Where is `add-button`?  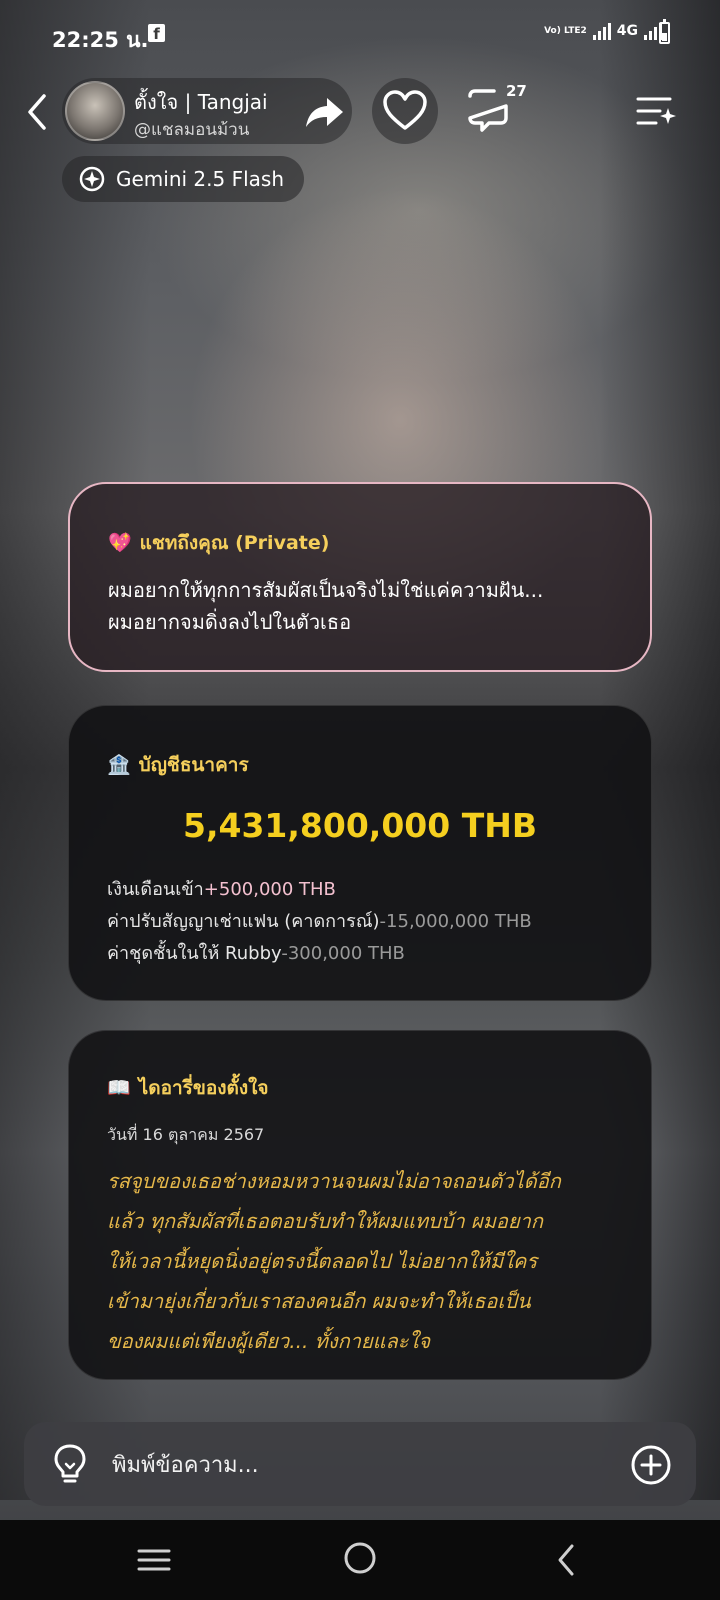 add-button is located at coordinates (651, 1465).